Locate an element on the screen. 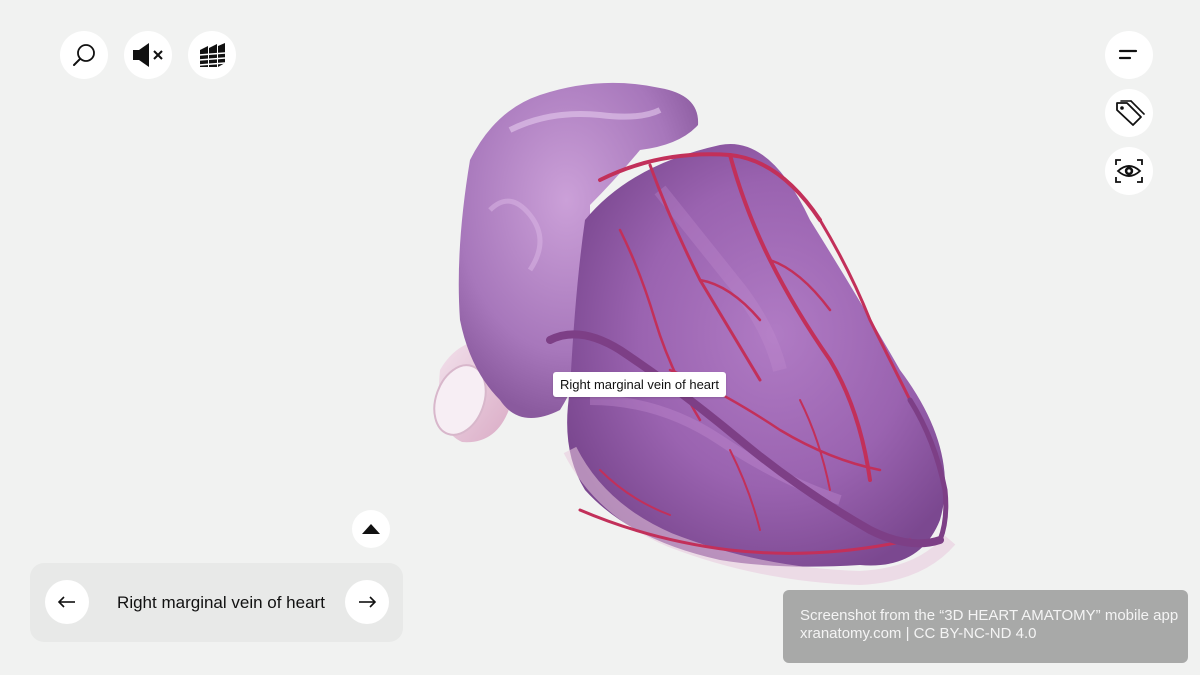 The image size is (1200, 675). labels-button is located at coordinates (1129, 113).